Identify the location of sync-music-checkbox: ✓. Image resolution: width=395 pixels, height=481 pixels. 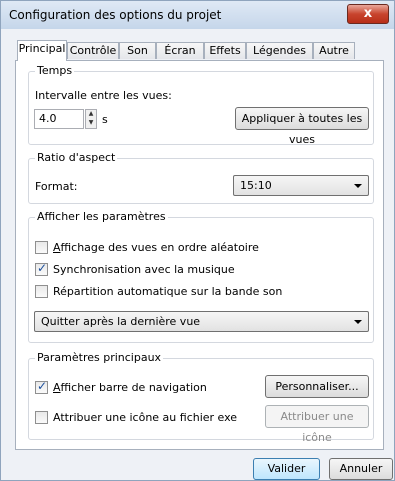
(41, 268).